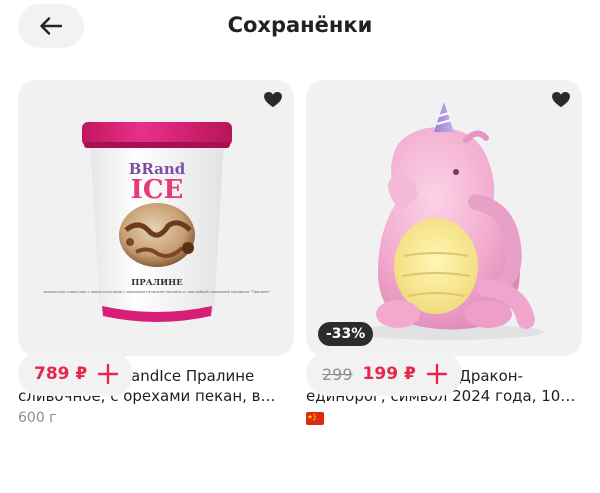  I want to click on brand-bottom-label: ICE, so click(157, 190).